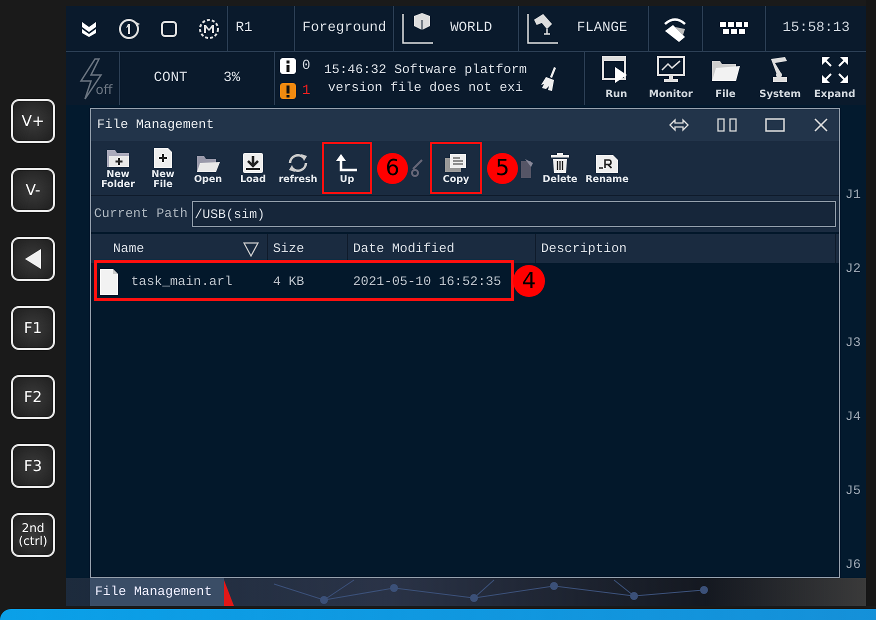  What do you see at coordinates (229, 592) in the screenshot?
I see `wedge-icon` at bounding box center [229, 592].